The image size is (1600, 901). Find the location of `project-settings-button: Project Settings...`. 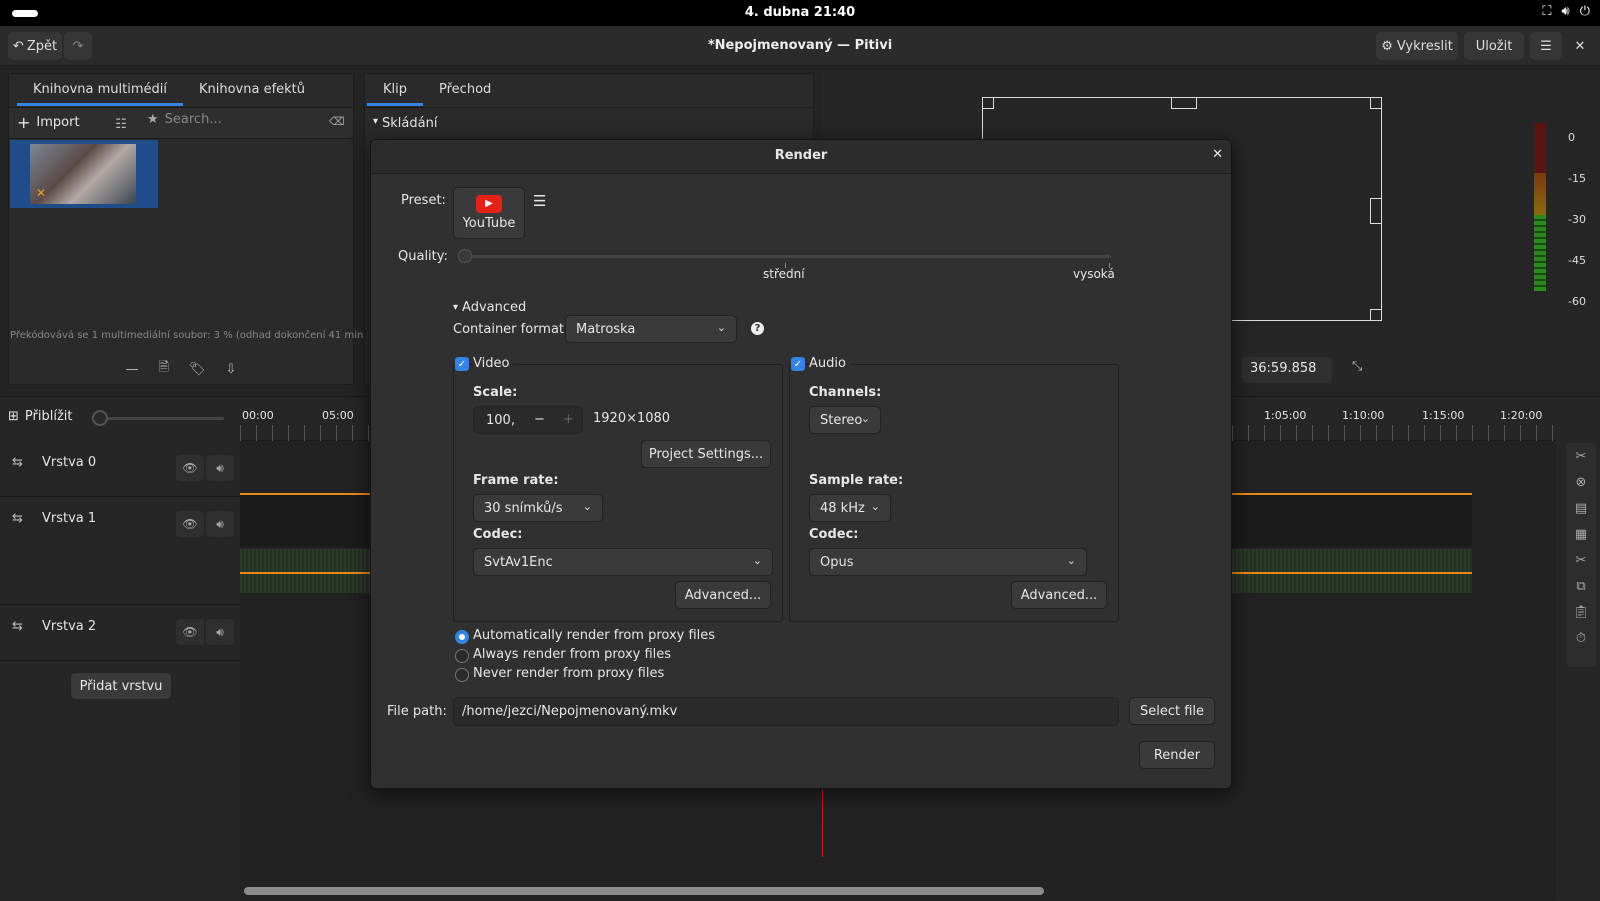

project-settings-button: Project Settings... is located at coordinates (706, 454).